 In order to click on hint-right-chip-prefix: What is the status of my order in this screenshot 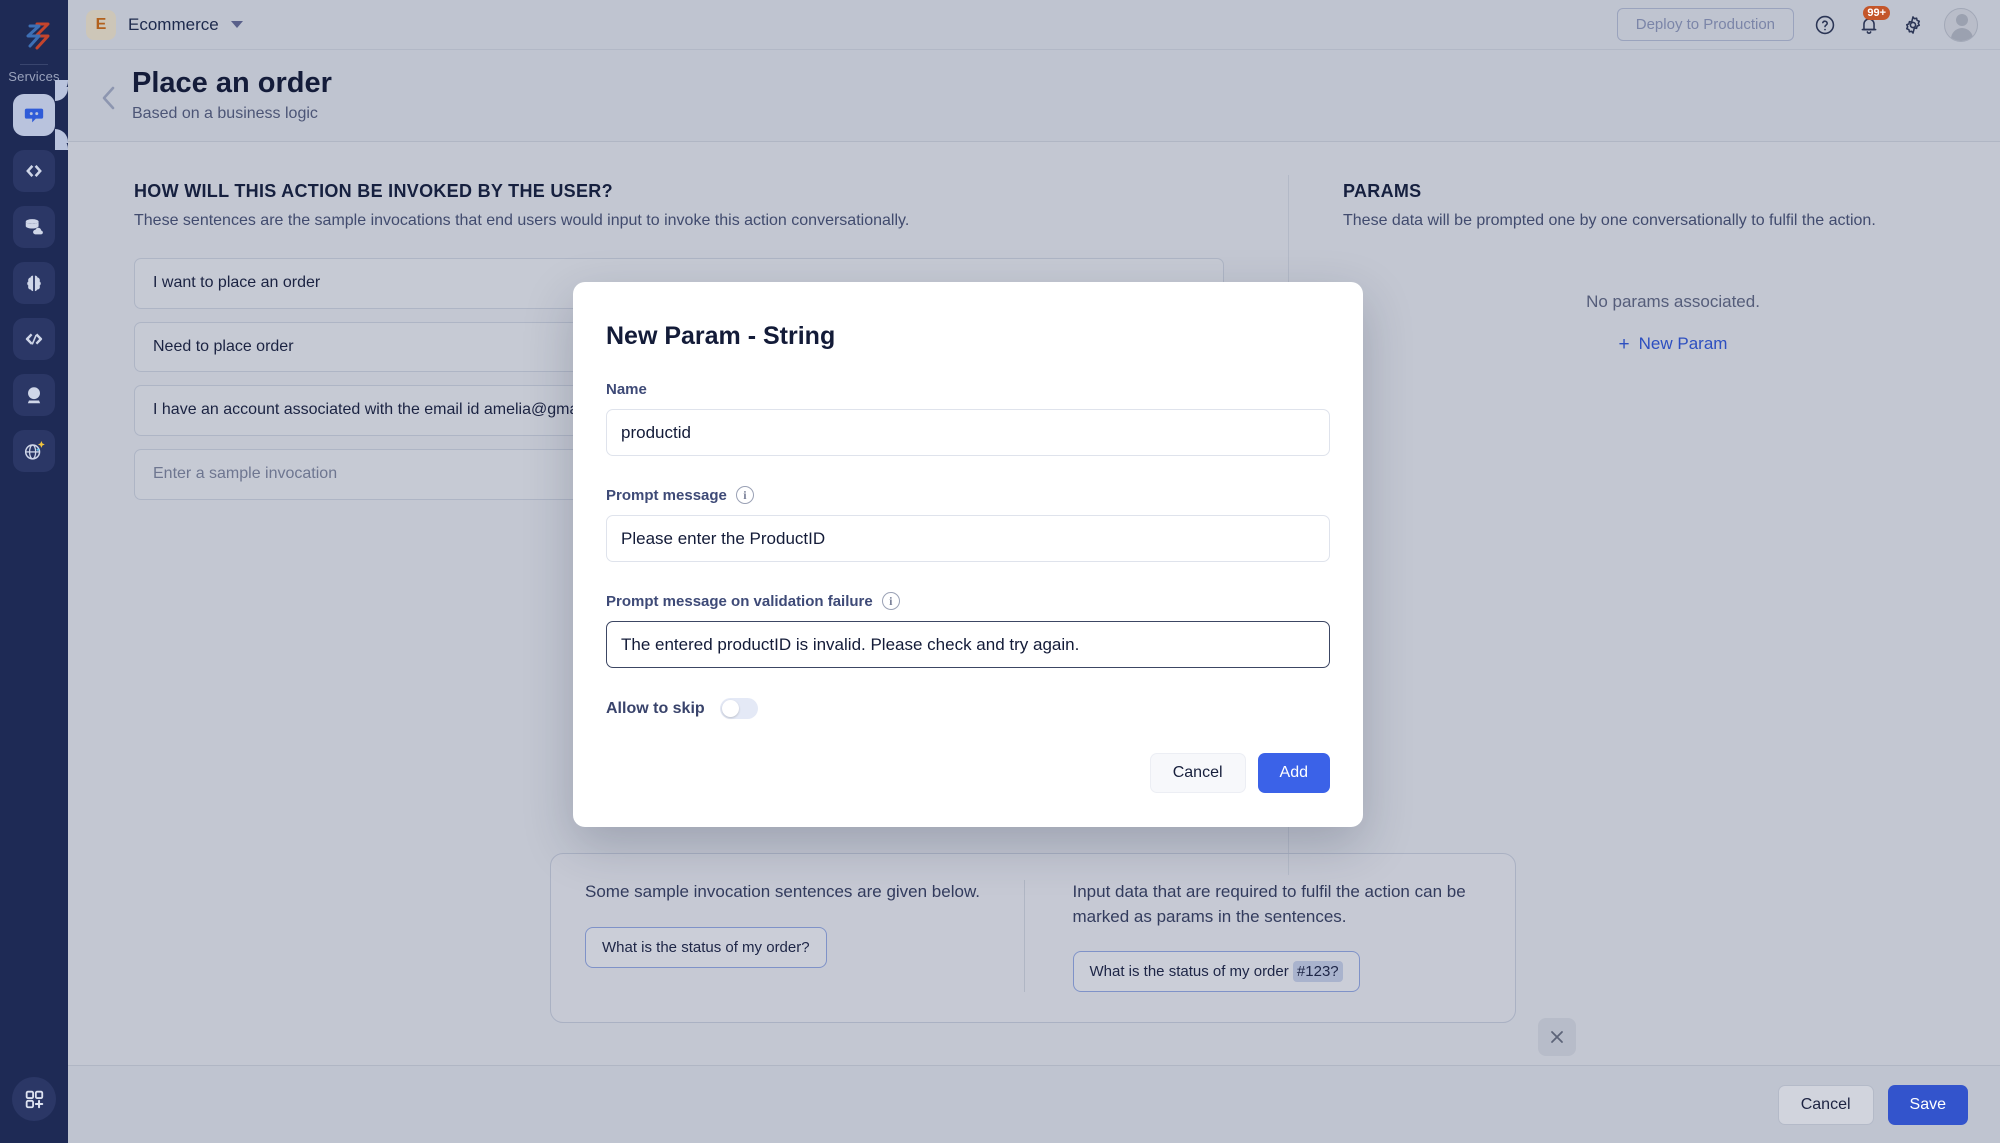, I will do `click(1191, 972)`.